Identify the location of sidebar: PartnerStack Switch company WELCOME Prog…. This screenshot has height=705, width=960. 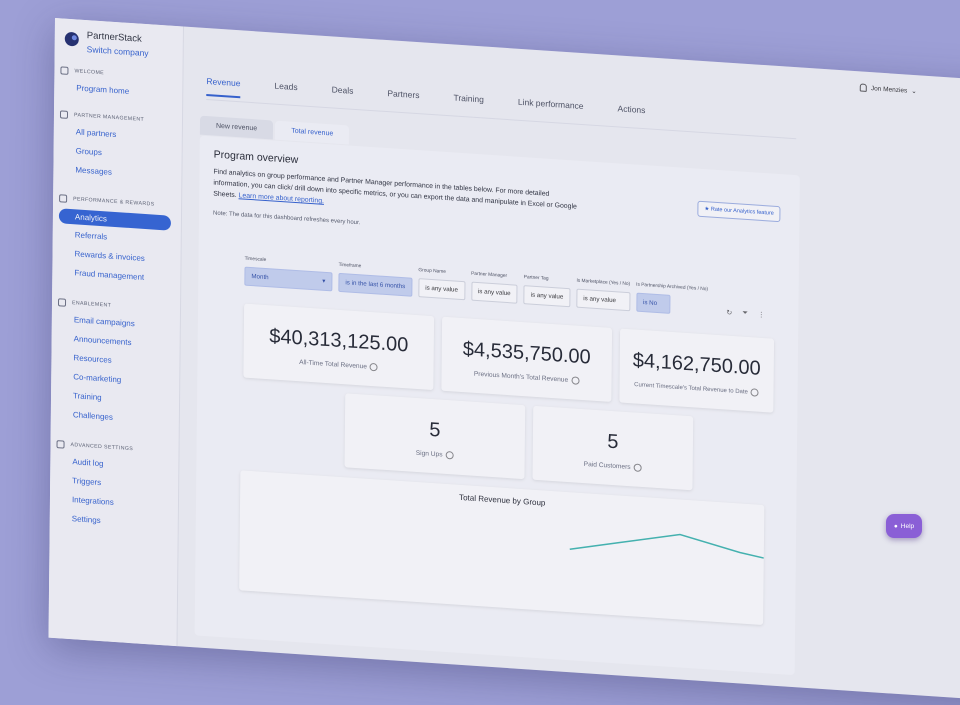
(116, 332).